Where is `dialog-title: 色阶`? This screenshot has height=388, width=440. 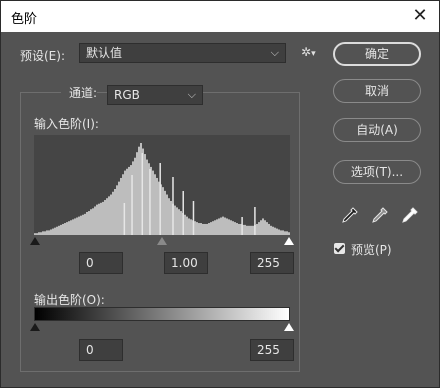 dialog-title: 色阶 is located at coordinates (24, 19).